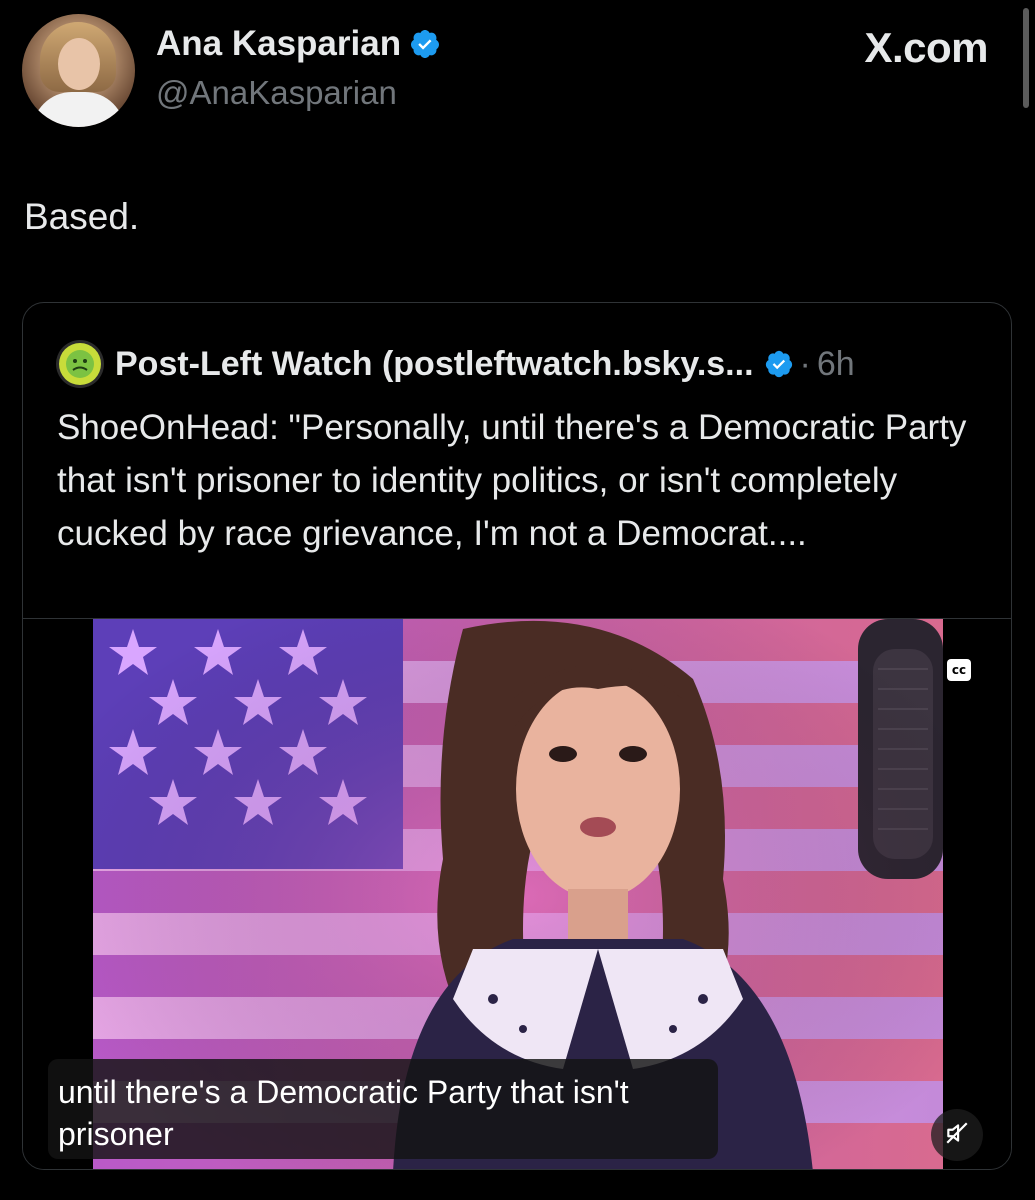  I want to click on author-name: Ana Kasparian, so click(278, 44).